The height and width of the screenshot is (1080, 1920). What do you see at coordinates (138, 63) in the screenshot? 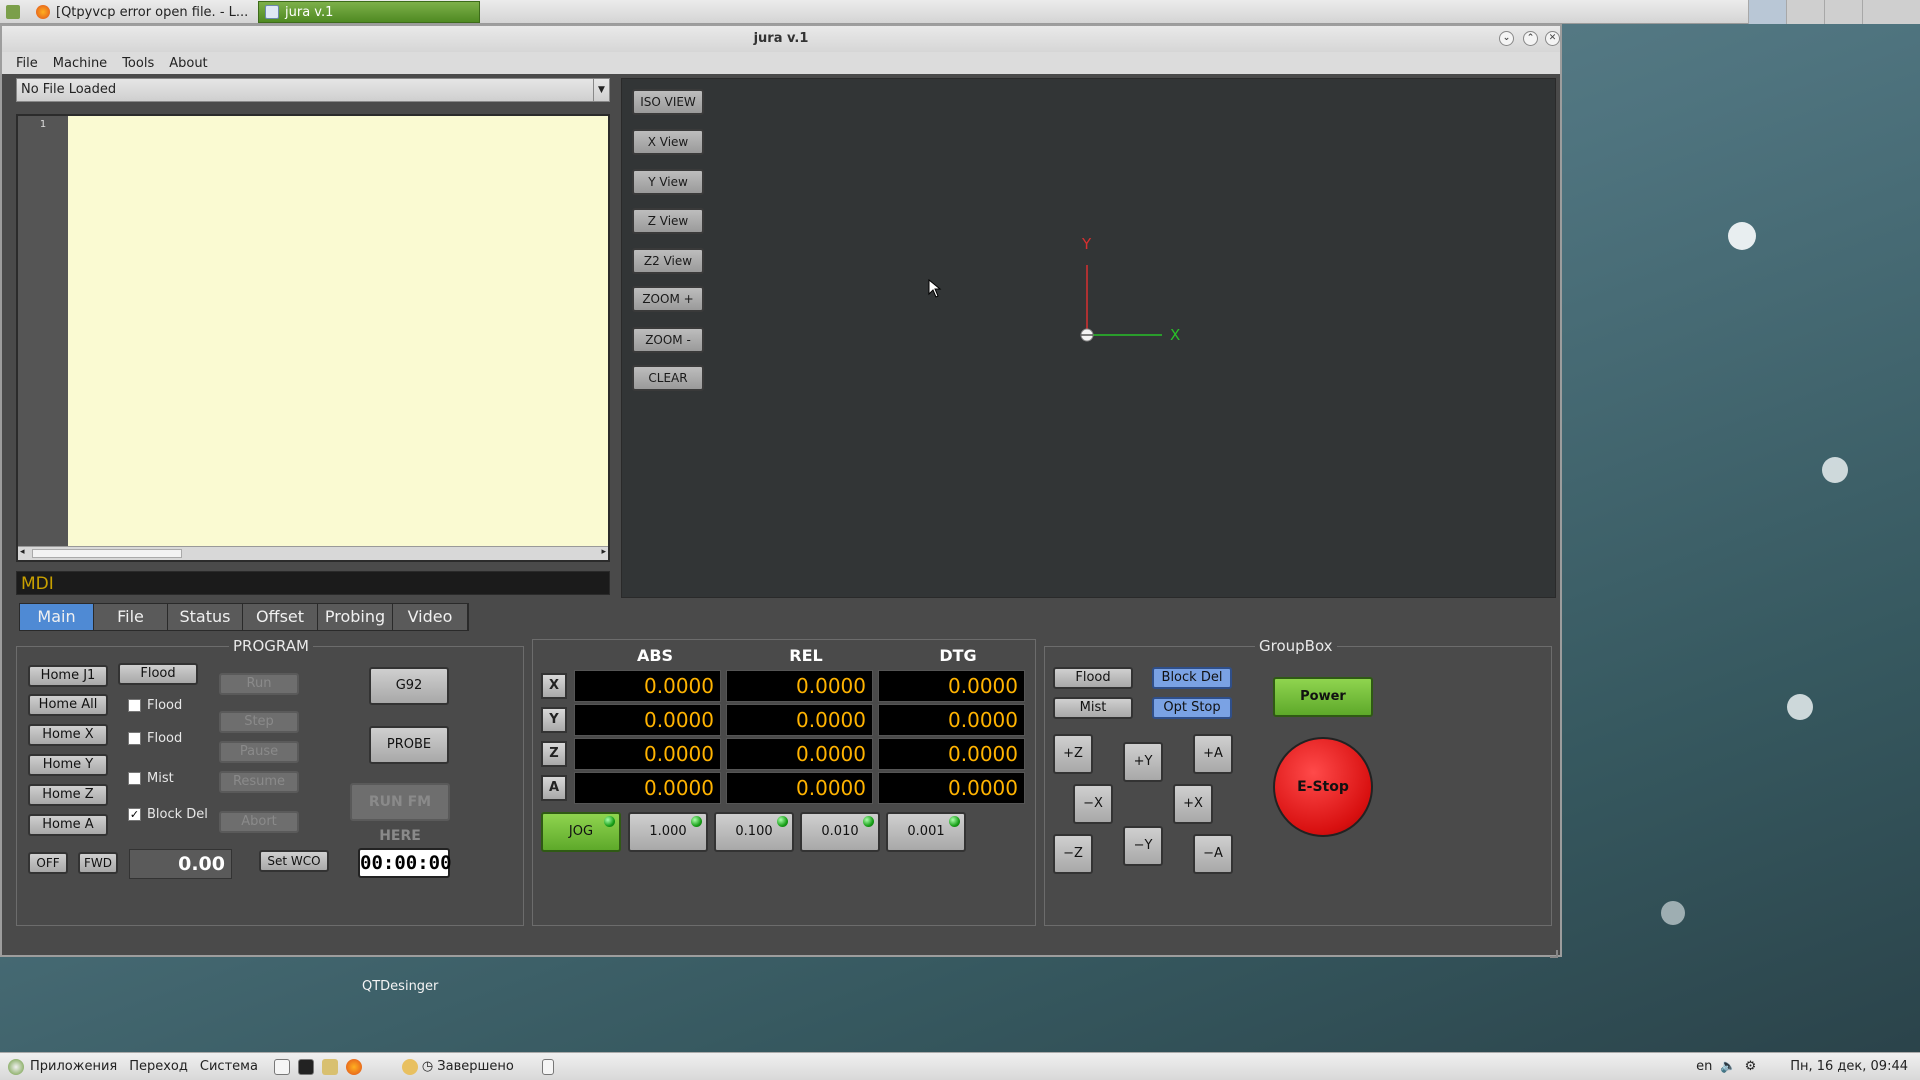
I see `menu-tools: Tools` at bounding box center [138, 63].